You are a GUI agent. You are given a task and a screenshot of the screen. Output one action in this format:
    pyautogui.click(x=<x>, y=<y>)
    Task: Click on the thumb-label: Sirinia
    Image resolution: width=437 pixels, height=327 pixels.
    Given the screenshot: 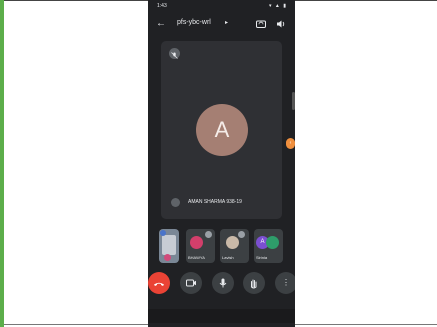 What is the action you would take?
    pyautogui.click(x=262, y=257)
    